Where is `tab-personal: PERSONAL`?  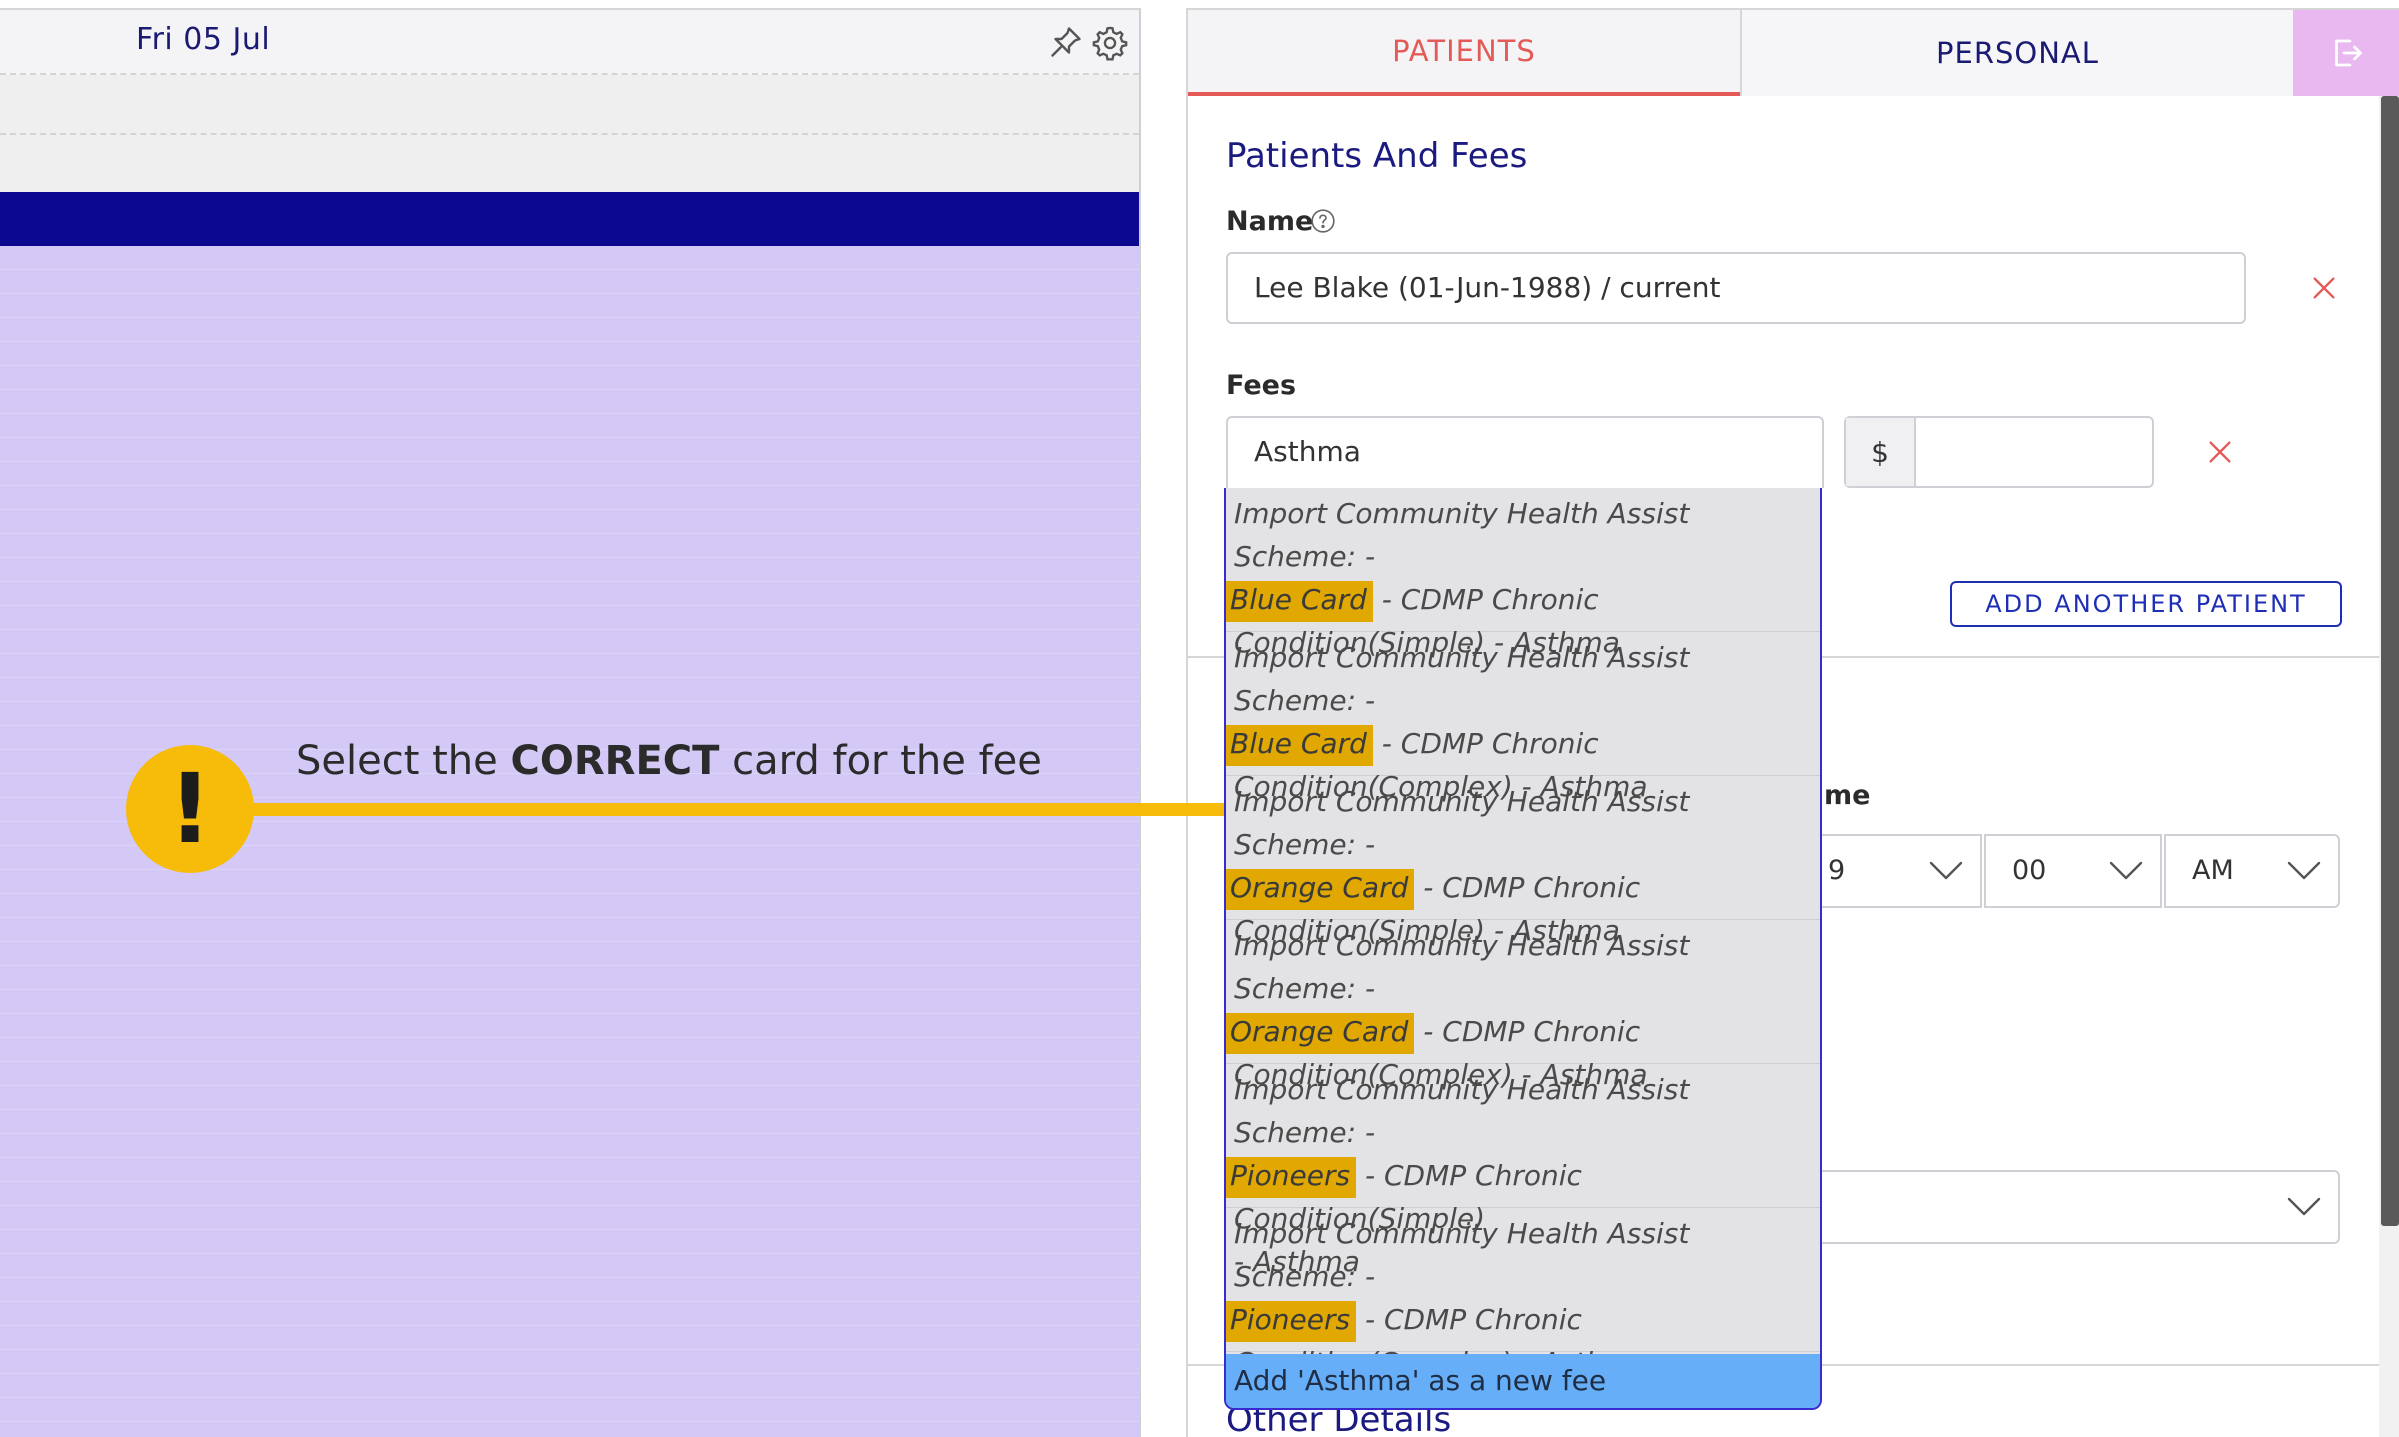 tab-personal: PERSONAL is located at coordinates (2016, 53).